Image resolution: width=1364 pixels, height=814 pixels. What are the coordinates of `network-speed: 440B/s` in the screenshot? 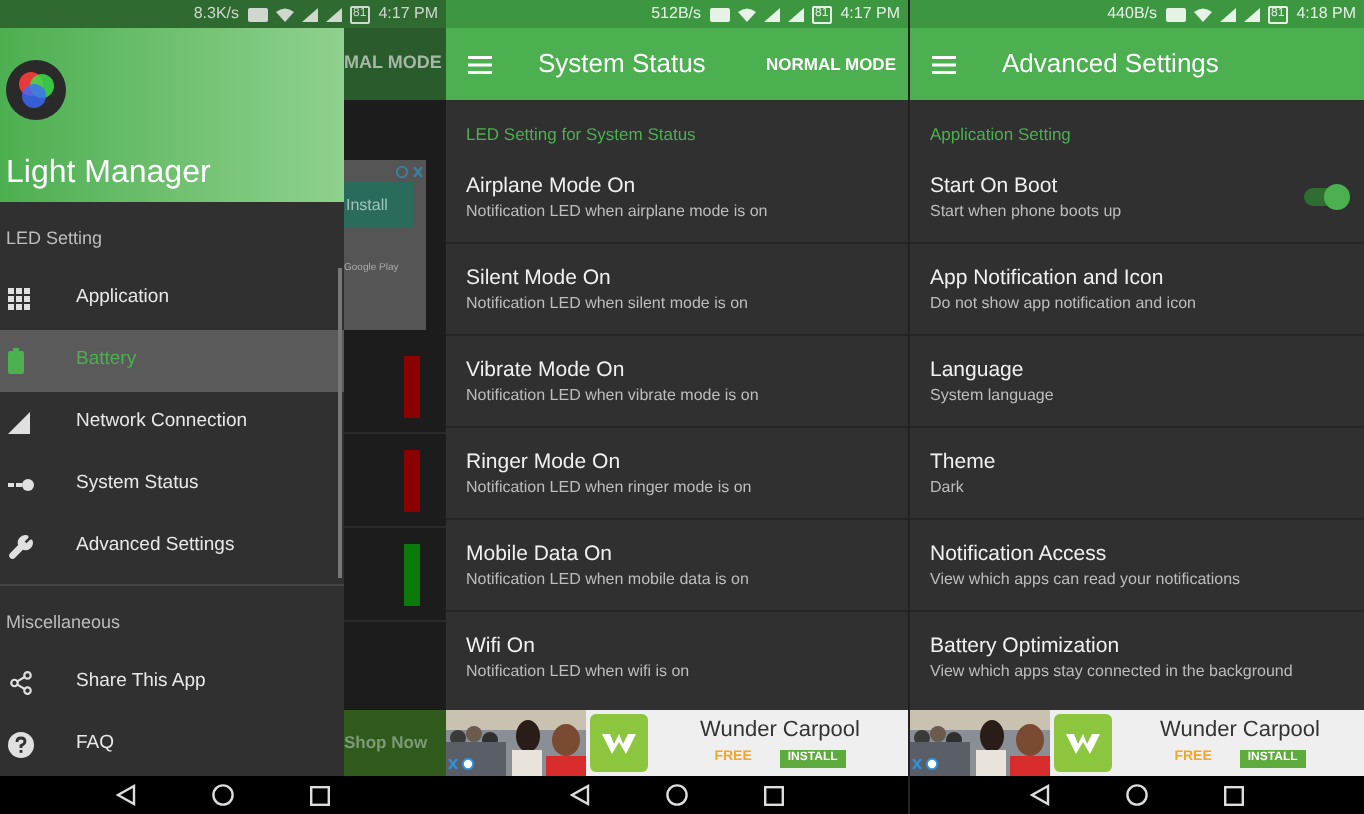 It's located at (1132, 14).